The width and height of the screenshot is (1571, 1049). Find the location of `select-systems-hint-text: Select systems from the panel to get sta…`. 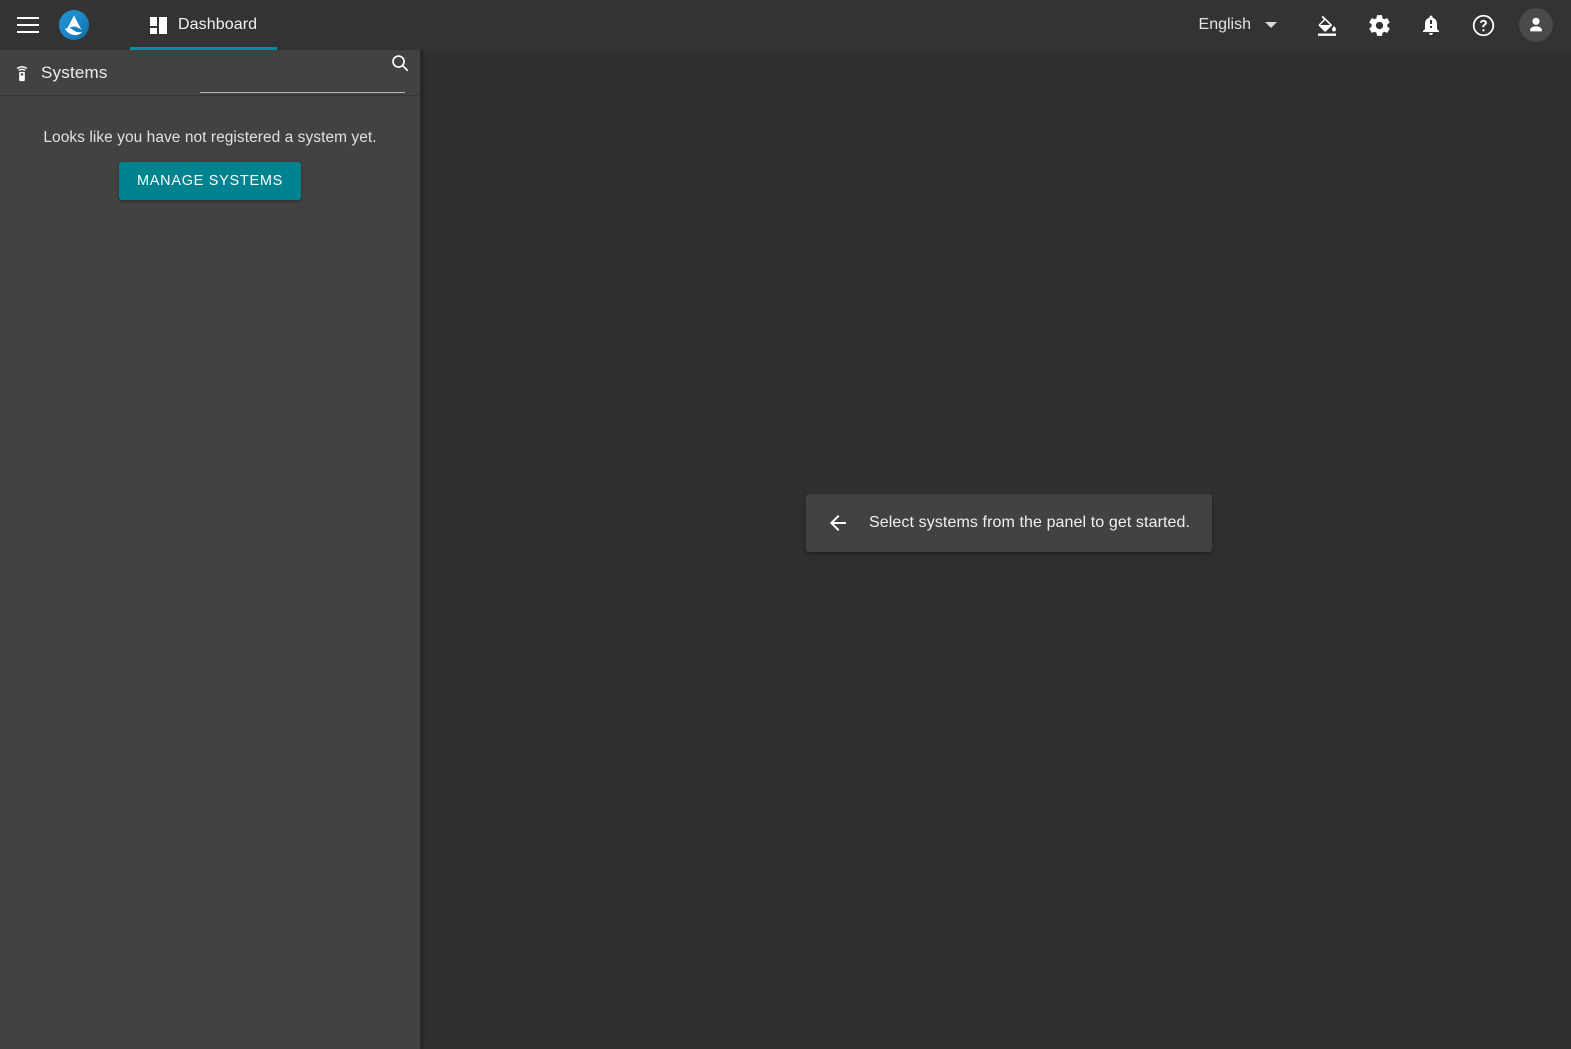

select-systems-hint-text: Select systems from the panel to get sta… is located at coordinates (1030, 522).